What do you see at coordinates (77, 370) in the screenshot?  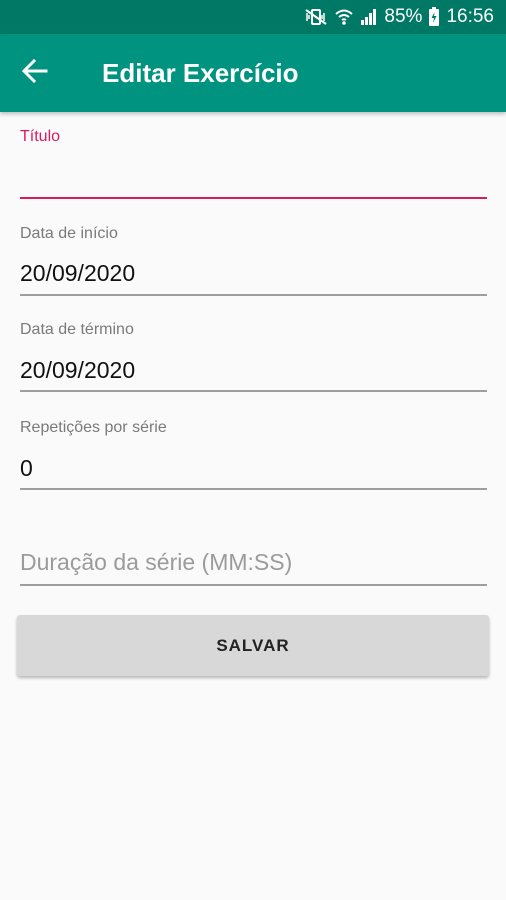 I see `end-date-input: 20/09/2020` at bounding box center [77, 370].